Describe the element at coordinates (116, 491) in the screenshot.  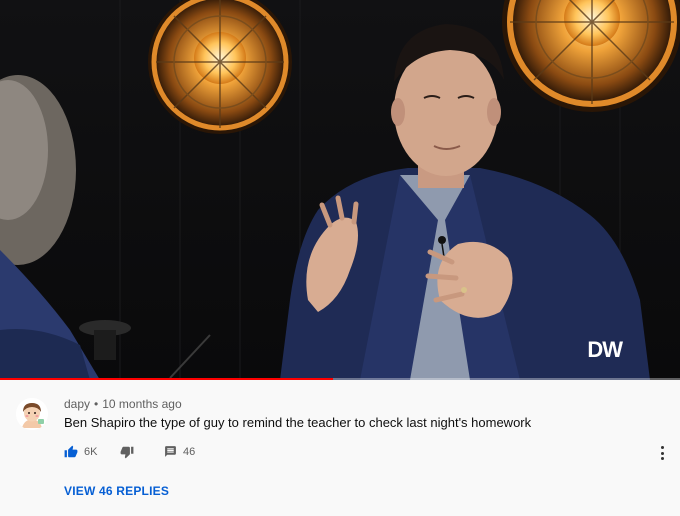
I see `view-replies-button: VIEW 46 REPLIES` at that location.